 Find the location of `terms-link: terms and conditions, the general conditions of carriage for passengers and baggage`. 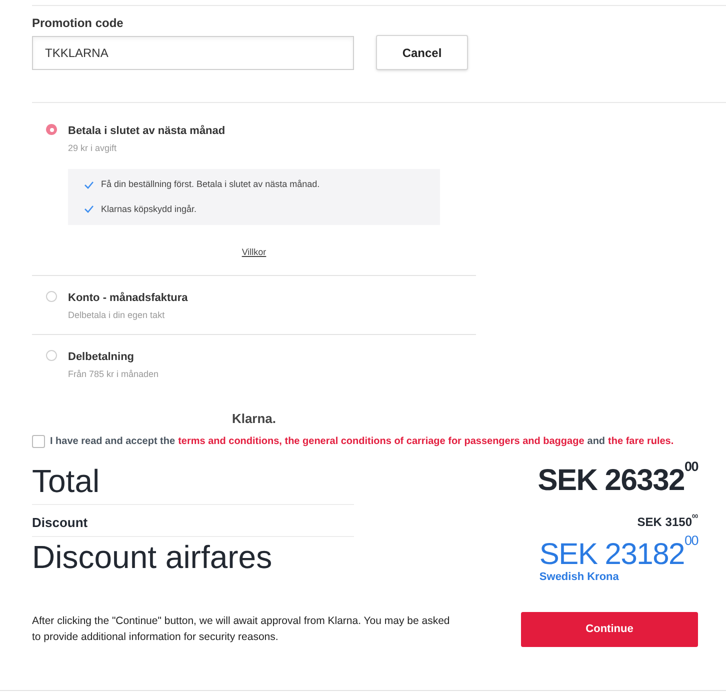

terms-link: terms and conditions, the general conditions of carriage for passengers and baggage is located at coordinates (381, 441).